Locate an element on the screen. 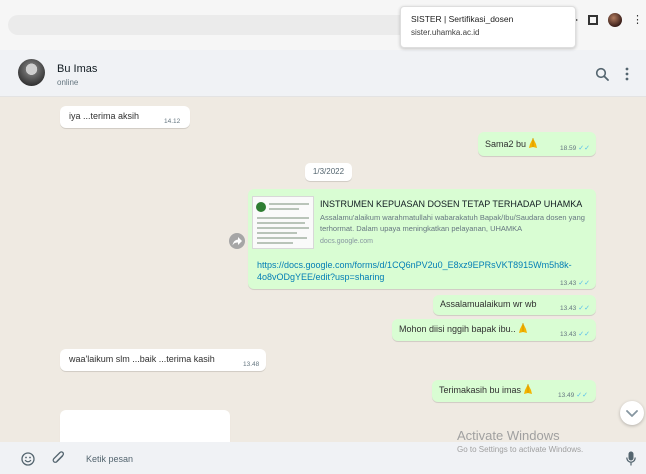 Image resolution: width=646 pixels, height=474 pixels. message-text: Assalamualaikum wr wb is located at coordinates (488, 304).